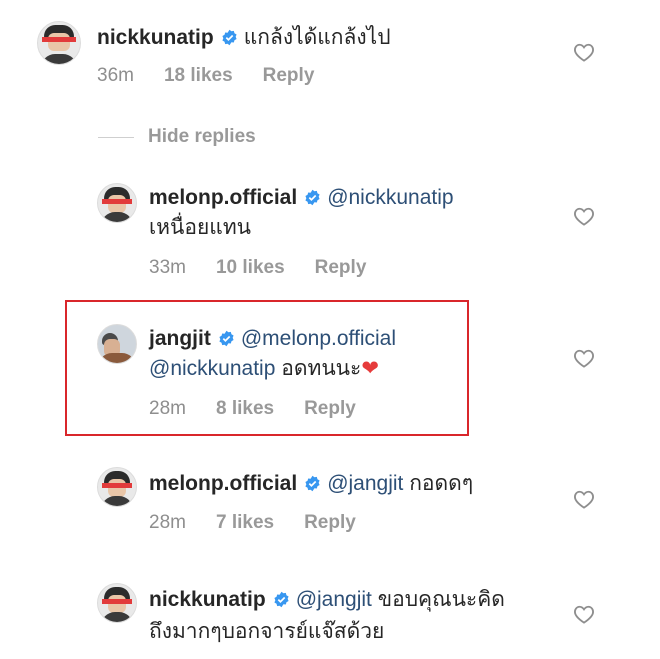 The image size is (660, 659). I want to click on hide-replies-toggle: Hide replies, so click(177, 137).